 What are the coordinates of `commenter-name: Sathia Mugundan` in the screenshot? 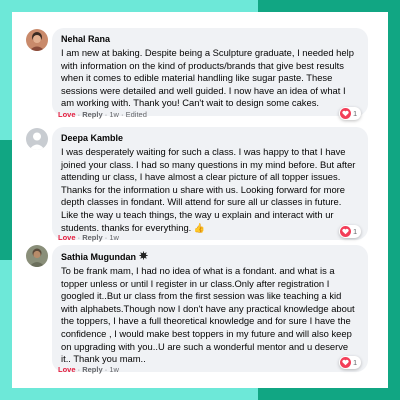 It's located at (210, 257).